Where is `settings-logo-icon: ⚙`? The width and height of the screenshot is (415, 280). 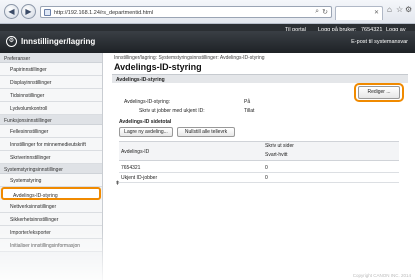 settings-logo-icon: ⚙ is located at coordinates (11, 41).